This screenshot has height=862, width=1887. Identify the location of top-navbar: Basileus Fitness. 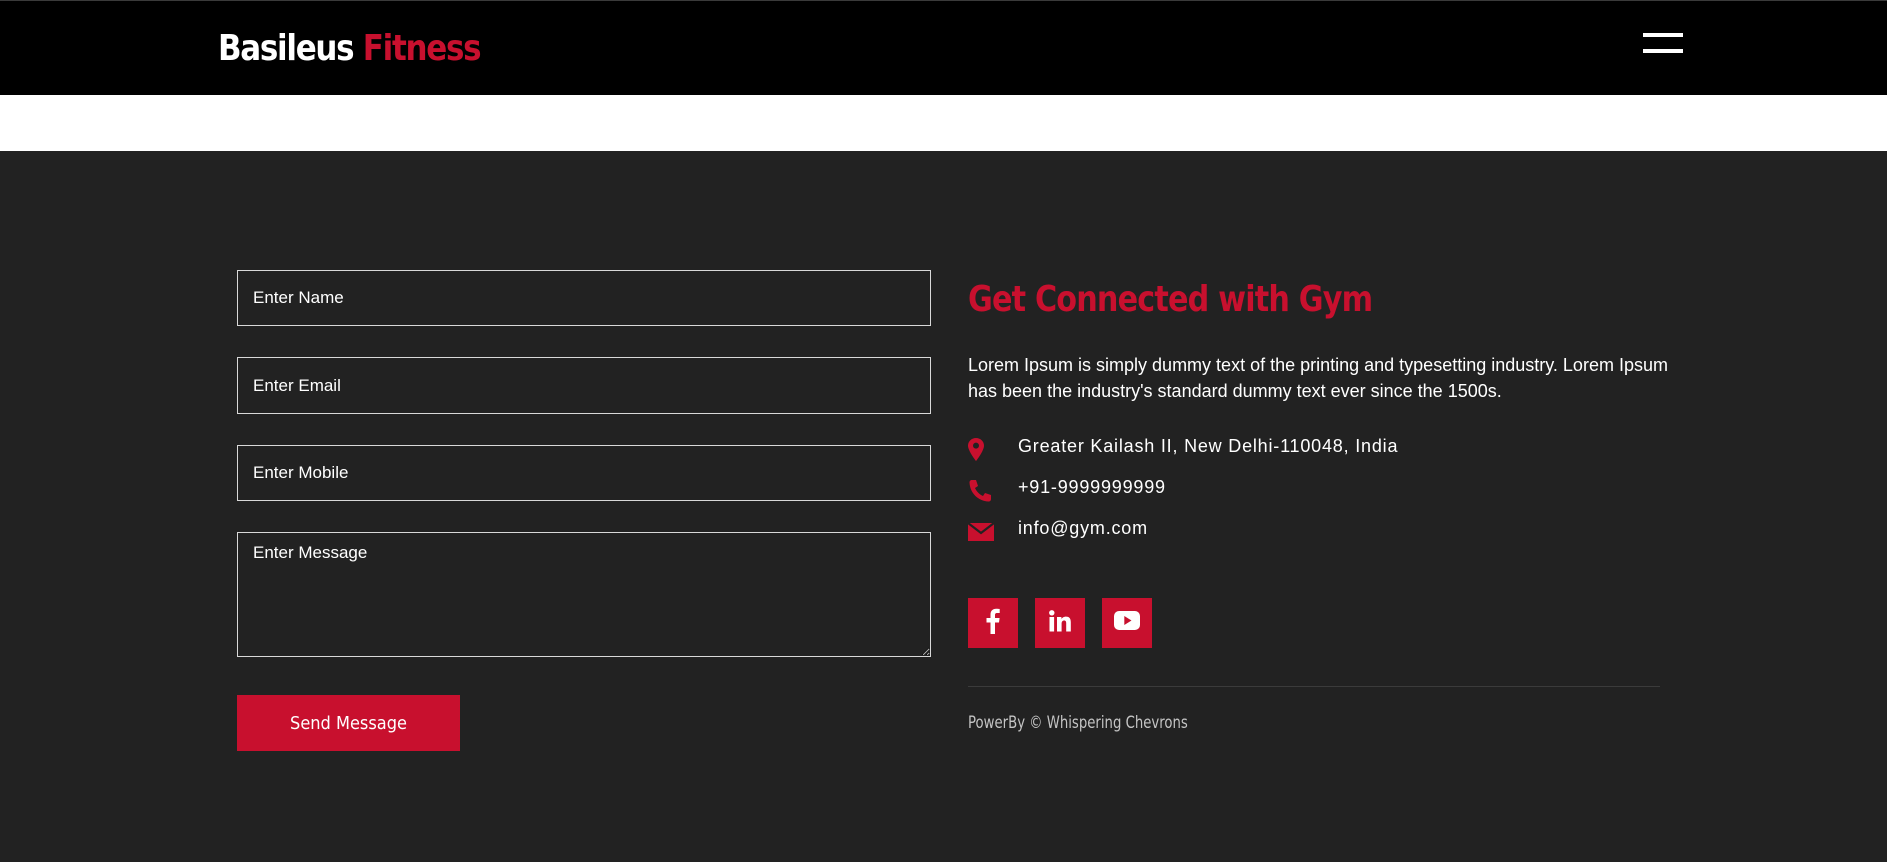
(943, 47).